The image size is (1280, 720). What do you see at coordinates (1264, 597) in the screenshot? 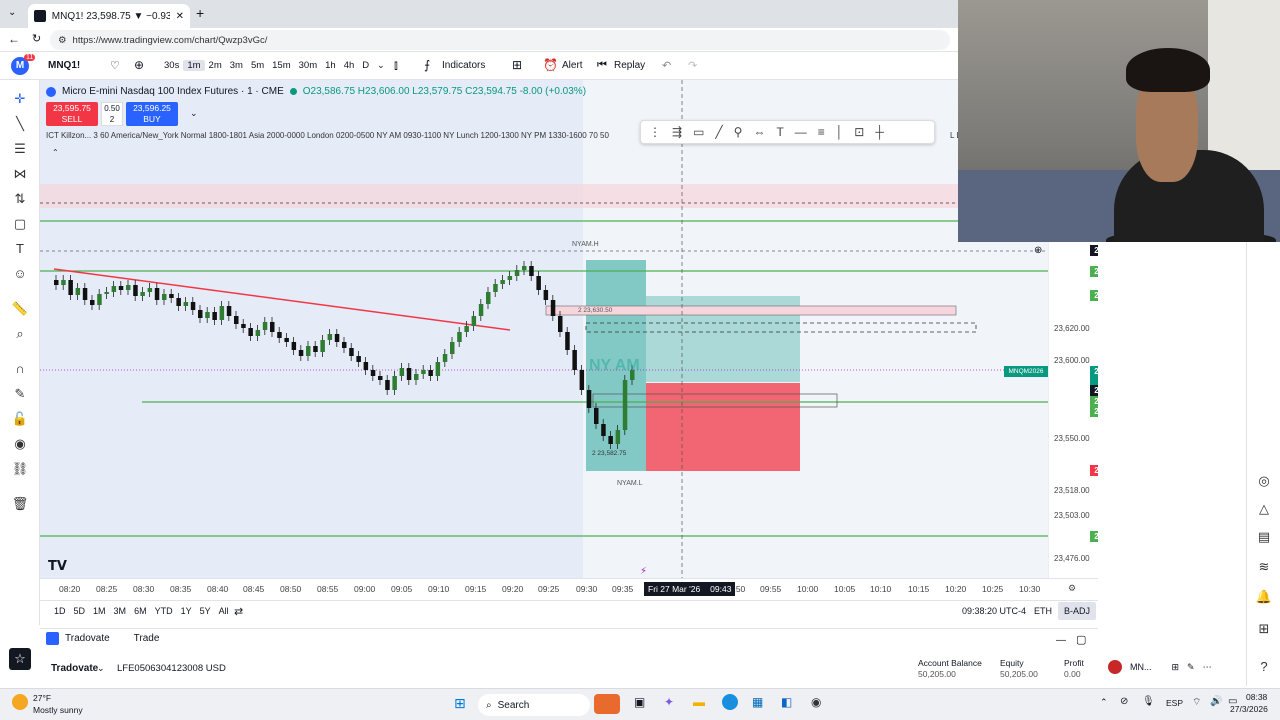
I see `notifications-icon: 🔔` at bounding box center [1264, 597].